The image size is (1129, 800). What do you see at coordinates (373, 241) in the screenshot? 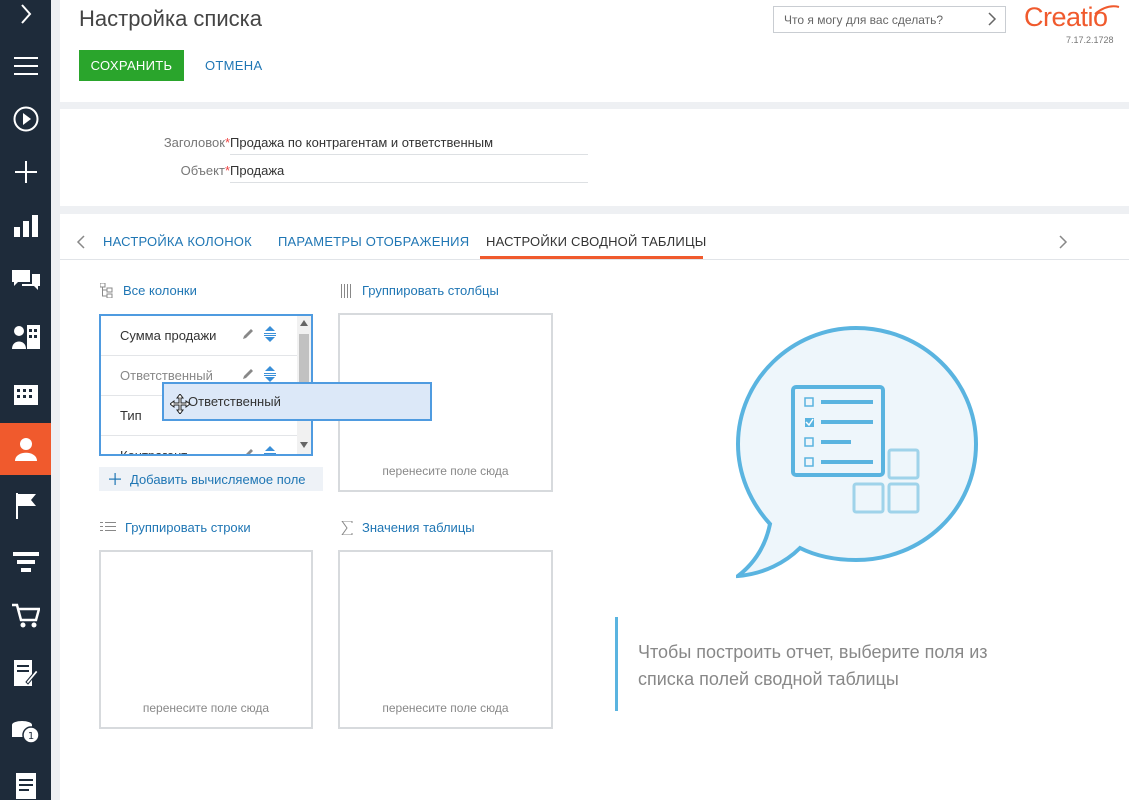
I see `tab-display-parameters: ПАРАМЕТРЫ ОТОБРАЖЕНИЯ` at bounding box center [373, 241].